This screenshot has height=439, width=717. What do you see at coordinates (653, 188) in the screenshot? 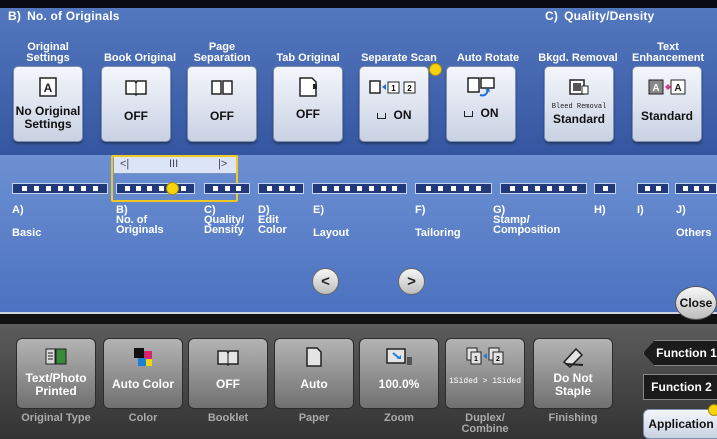
I see `category-bar-i` at bounding box center [653, 188].